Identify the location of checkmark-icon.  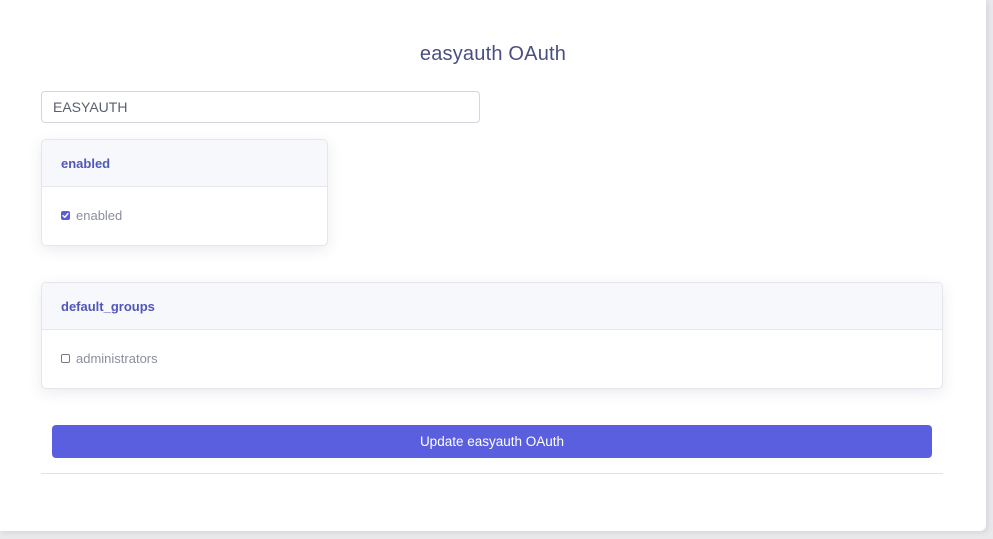
(65, 215).